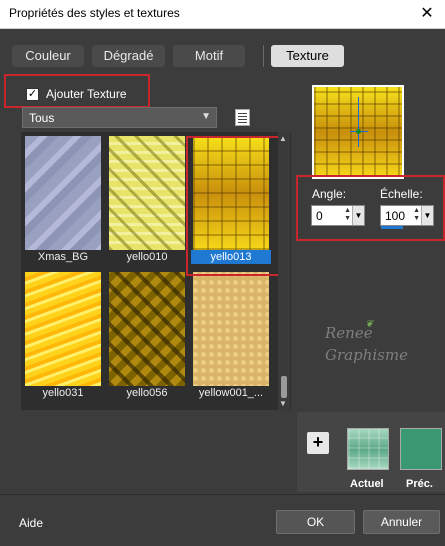 The height and width of the screenshot is (546, 445). What do you see at coordinates (369, 324) in the screenshot?
I see `leaf-icon: ❦` at bounding box center [369, 324].